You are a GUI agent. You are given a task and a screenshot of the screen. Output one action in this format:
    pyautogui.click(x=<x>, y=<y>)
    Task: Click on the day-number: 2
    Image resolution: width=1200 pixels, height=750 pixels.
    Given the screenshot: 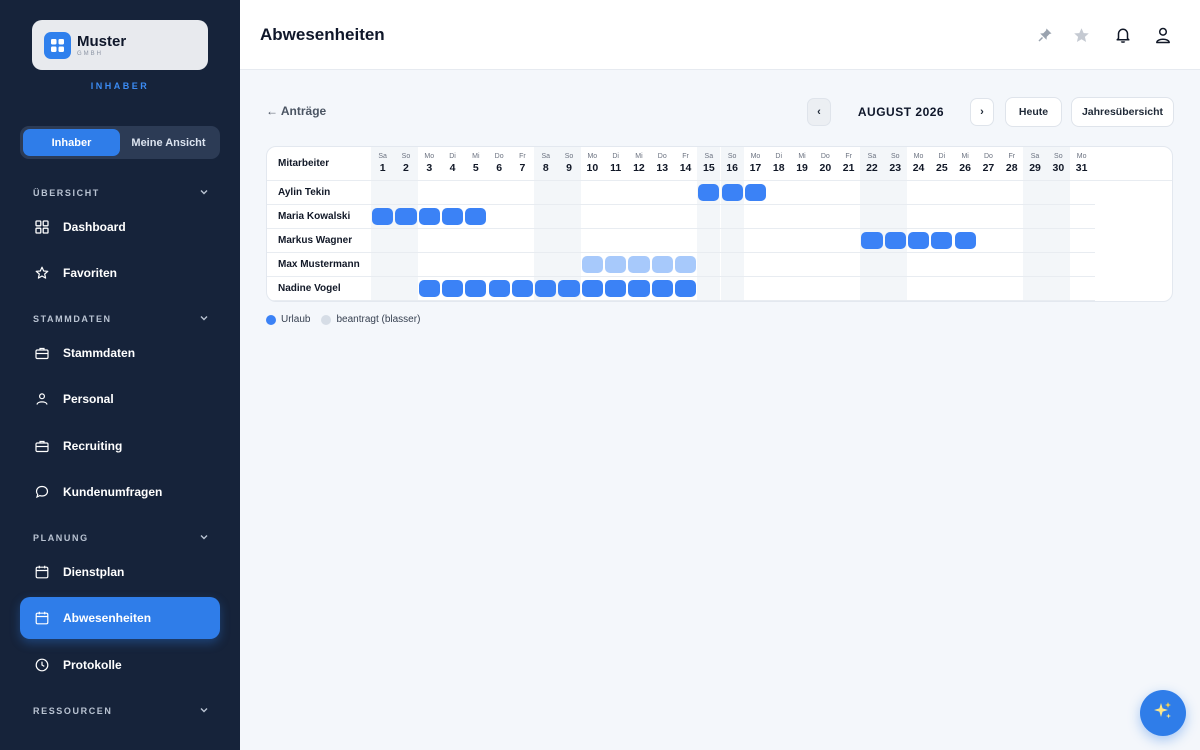 What is the action you would take?
    pyautogui.click(x=406, y=168)
    